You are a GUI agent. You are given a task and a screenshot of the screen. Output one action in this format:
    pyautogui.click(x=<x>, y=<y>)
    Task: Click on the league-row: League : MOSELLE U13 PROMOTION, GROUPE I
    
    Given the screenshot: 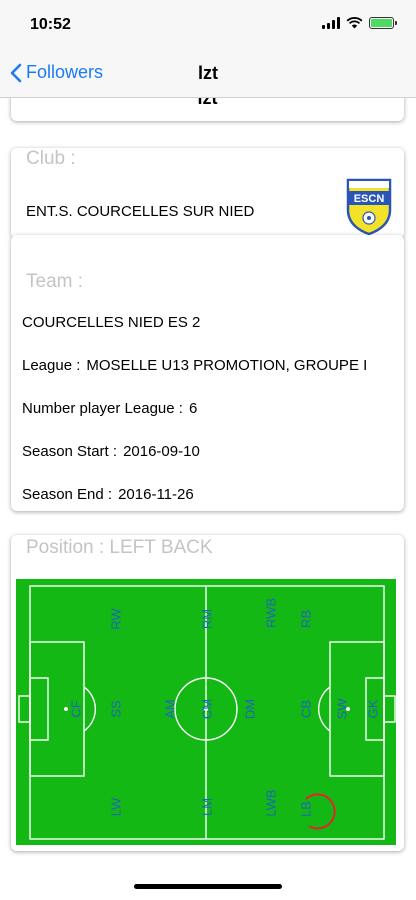 What is the action you would take?
    pyautogui.click(x=194, y=365)
    